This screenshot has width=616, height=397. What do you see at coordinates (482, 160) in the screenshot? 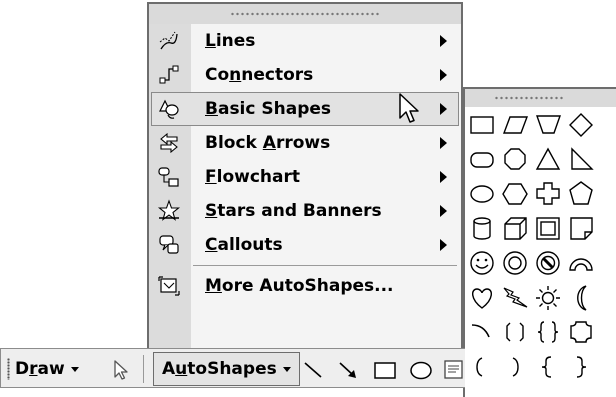
I see `rounded-rectangle-shape-icon` at bounding box center [482, 160].